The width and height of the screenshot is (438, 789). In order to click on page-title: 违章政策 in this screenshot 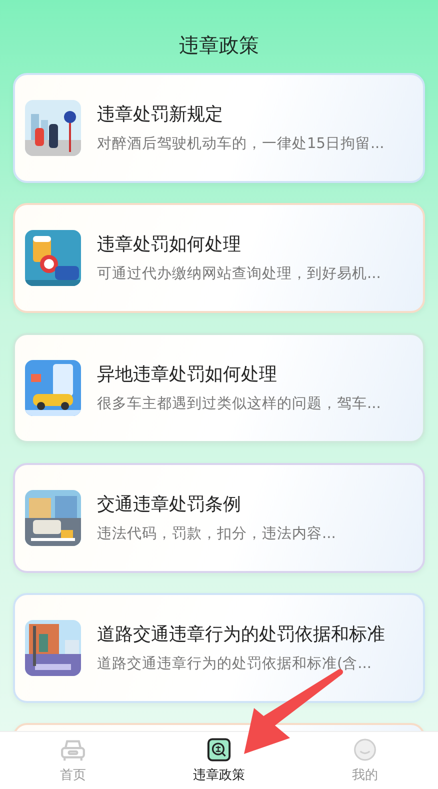, I will do `click(219, 45)`.